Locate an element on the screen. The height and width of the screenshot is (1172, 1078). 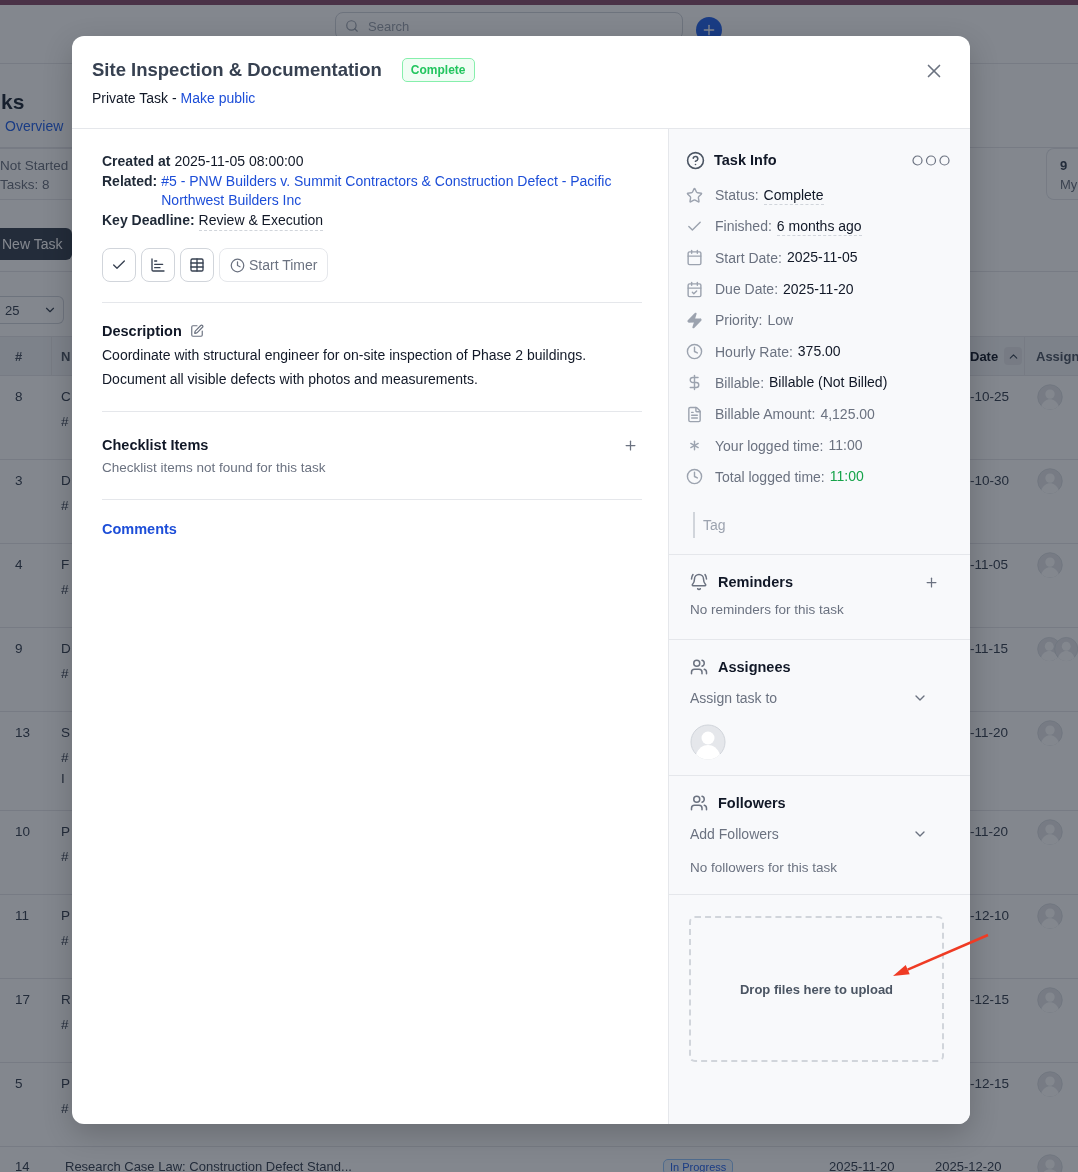
column-header: Date is located at coordinates (984, 356).